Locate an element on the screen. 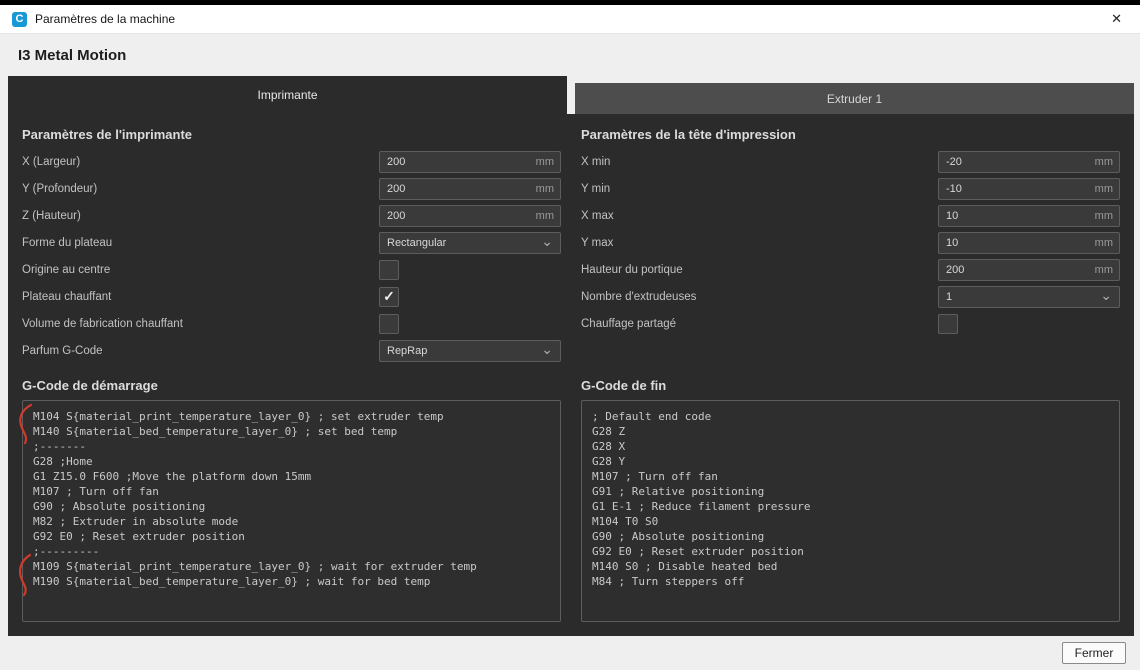  gantry-height-field: mm is located at coordinates (1029, 269).